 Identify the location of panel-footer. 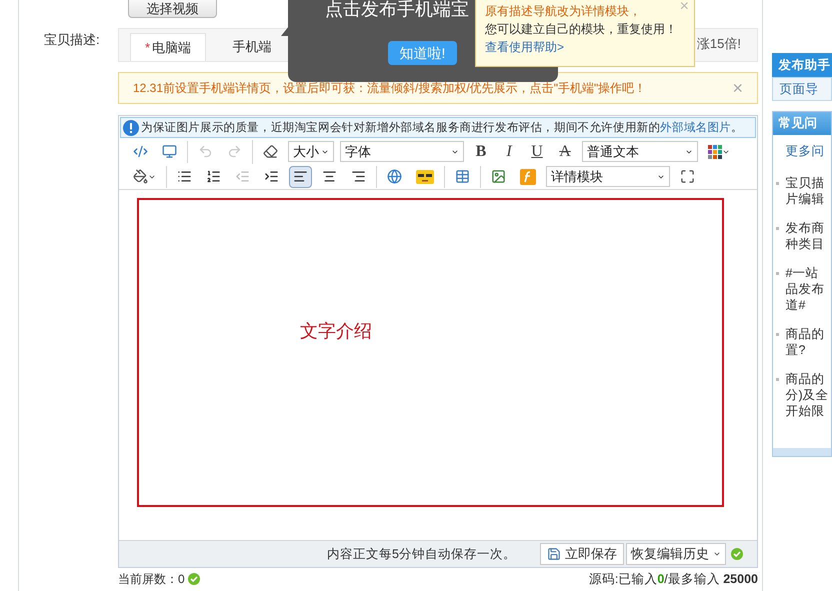
(802, 452).